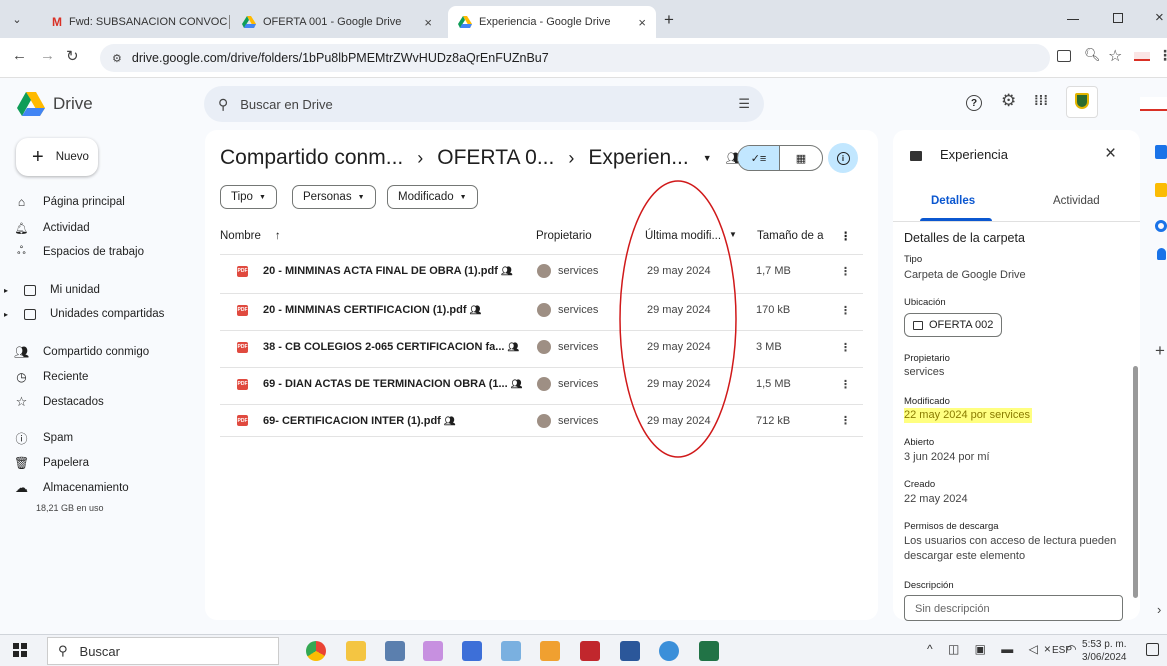 This screenshot has height=666, width=1167. I want to click on snipping-tool-icon, so click(433, 651).